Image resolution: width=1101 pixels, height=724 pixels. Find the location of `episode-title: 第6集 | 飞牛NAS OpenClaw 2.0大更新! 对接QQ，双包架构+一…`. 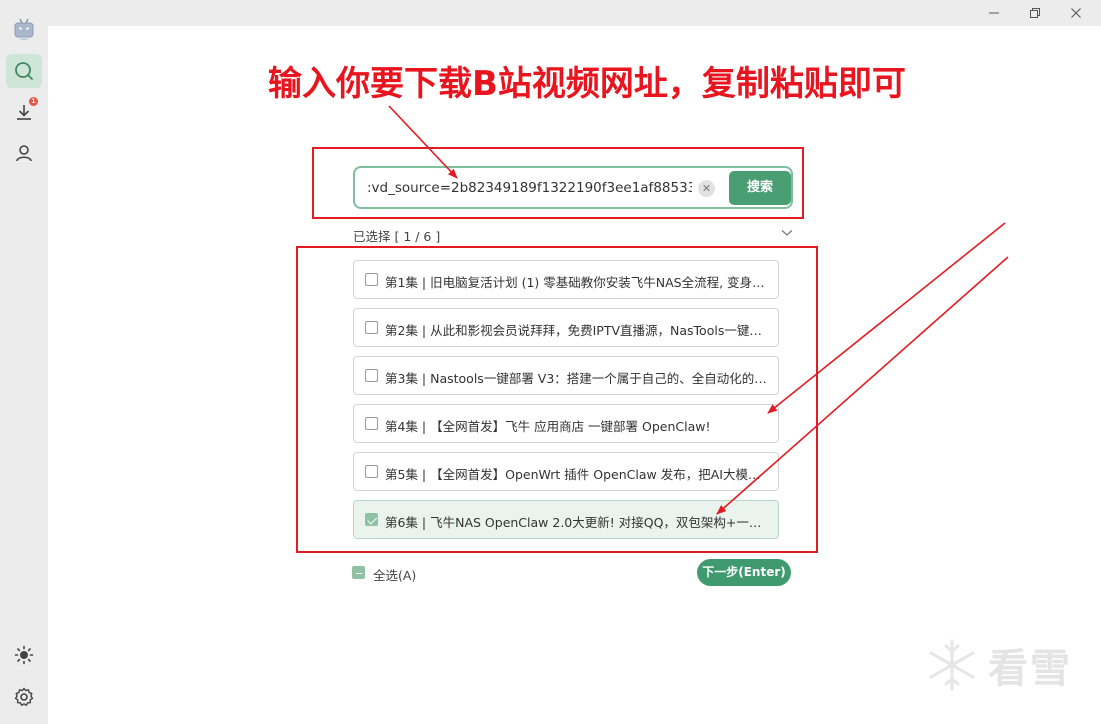

episode-title: 第6集 | 飞牛NAS OpenClaw 2.0大更新! 对接QQ，双包架构+一… is located at coordinates (577, 522).